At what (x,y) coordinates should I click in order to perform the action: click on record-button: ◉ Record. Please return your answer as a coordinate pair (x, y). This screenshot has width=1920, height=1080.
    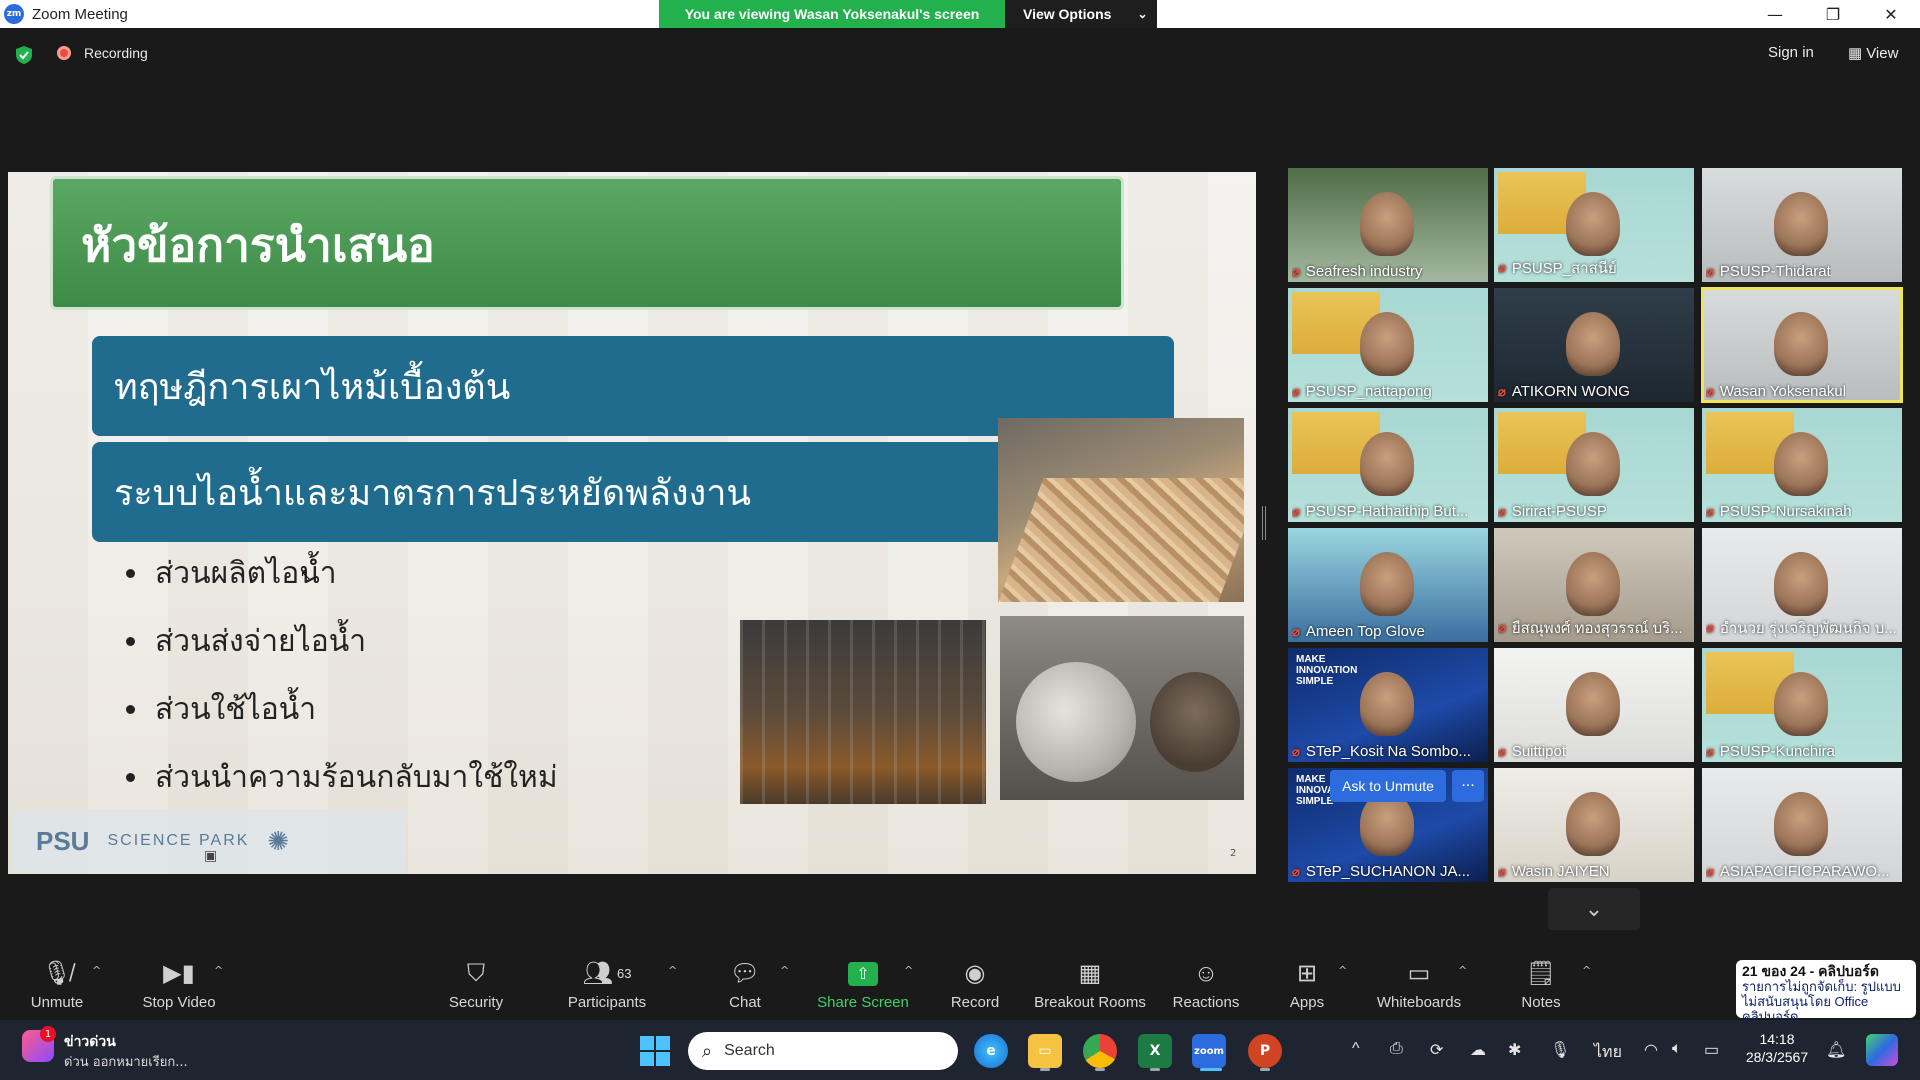
    Looking at the image, I should click on (975, 984).